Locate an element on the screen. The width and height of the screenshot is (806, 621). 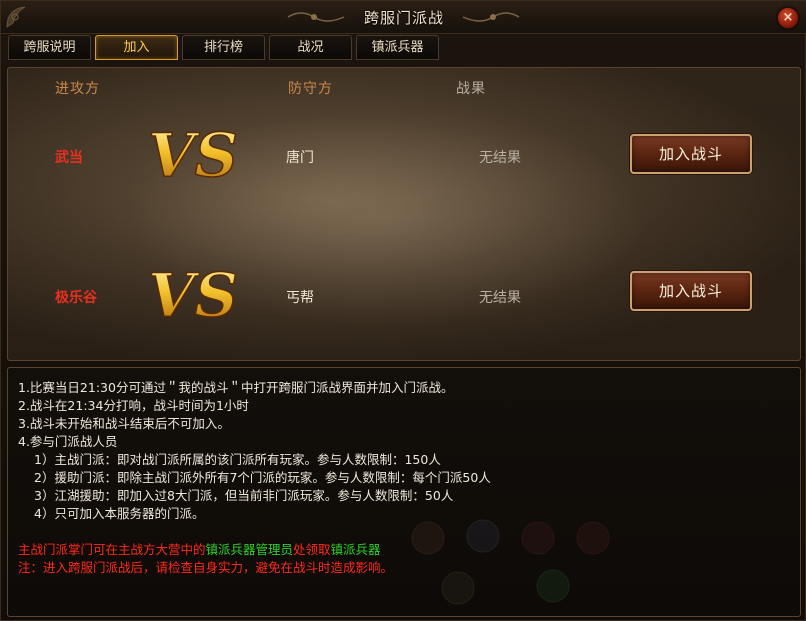
result-column-header: 战果 is located at coordinates (471, 89).